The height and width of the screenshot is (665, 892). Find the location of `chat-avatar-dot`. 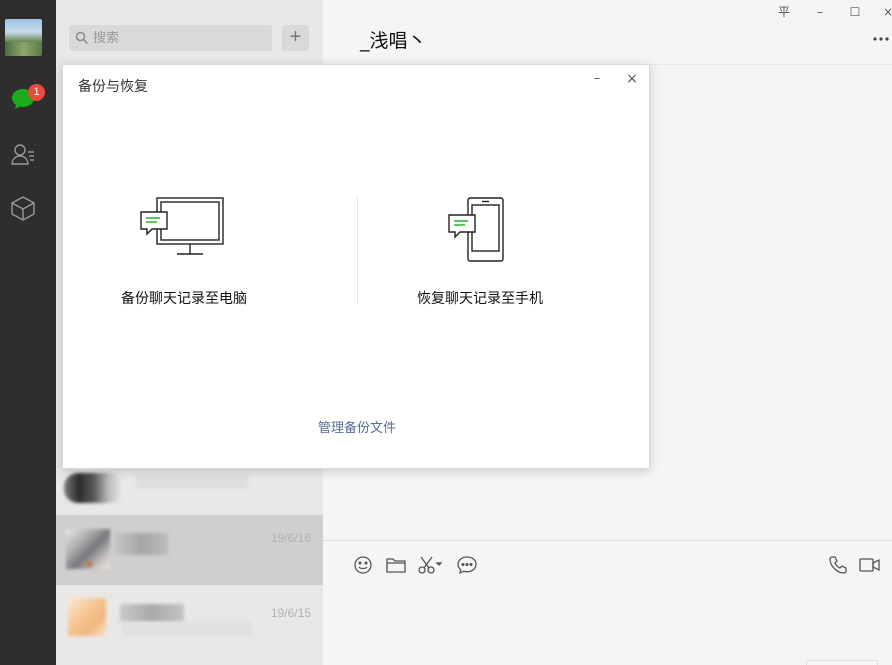

chat-avatar-dot is located at coordinates (89, 564).